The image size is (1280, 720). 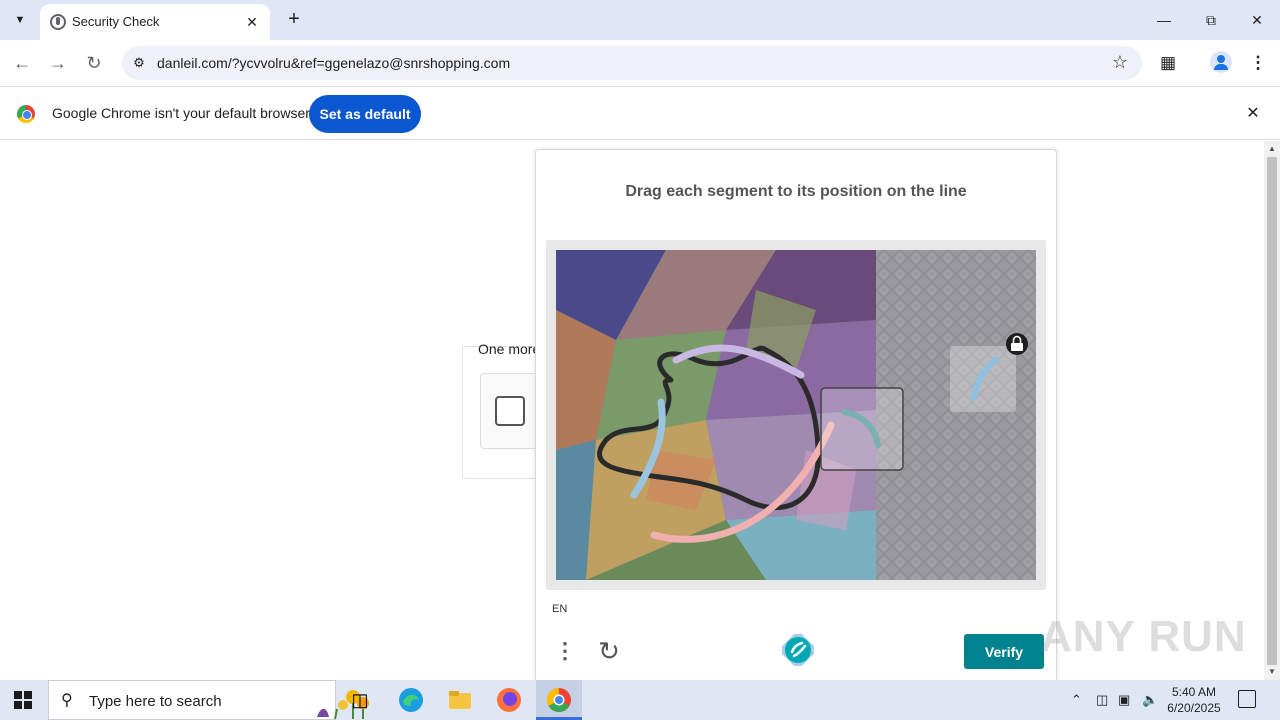 What do you see at coordinates (1143, 636) in the screenshot?
I see `anyrun-watermark: ANY RUN` at bounding box center [1143, 636].